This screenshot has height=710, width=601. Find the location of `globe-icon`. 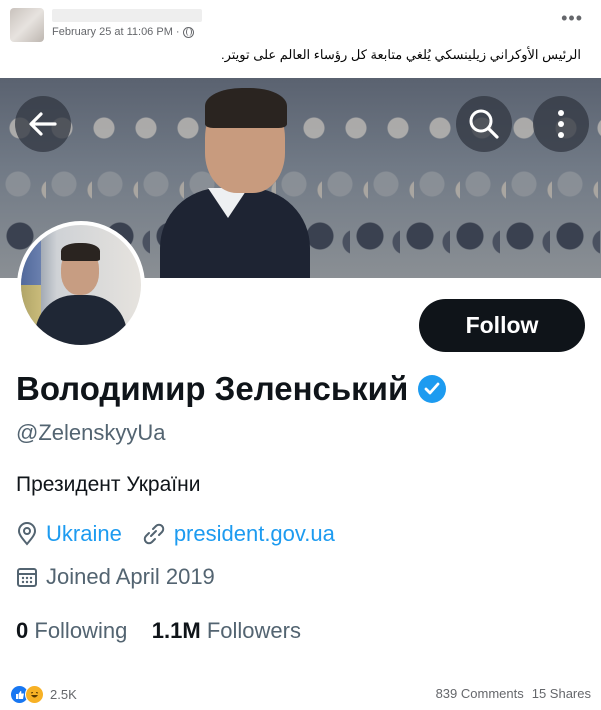

globe-icon is located at coordinates (188, 32).